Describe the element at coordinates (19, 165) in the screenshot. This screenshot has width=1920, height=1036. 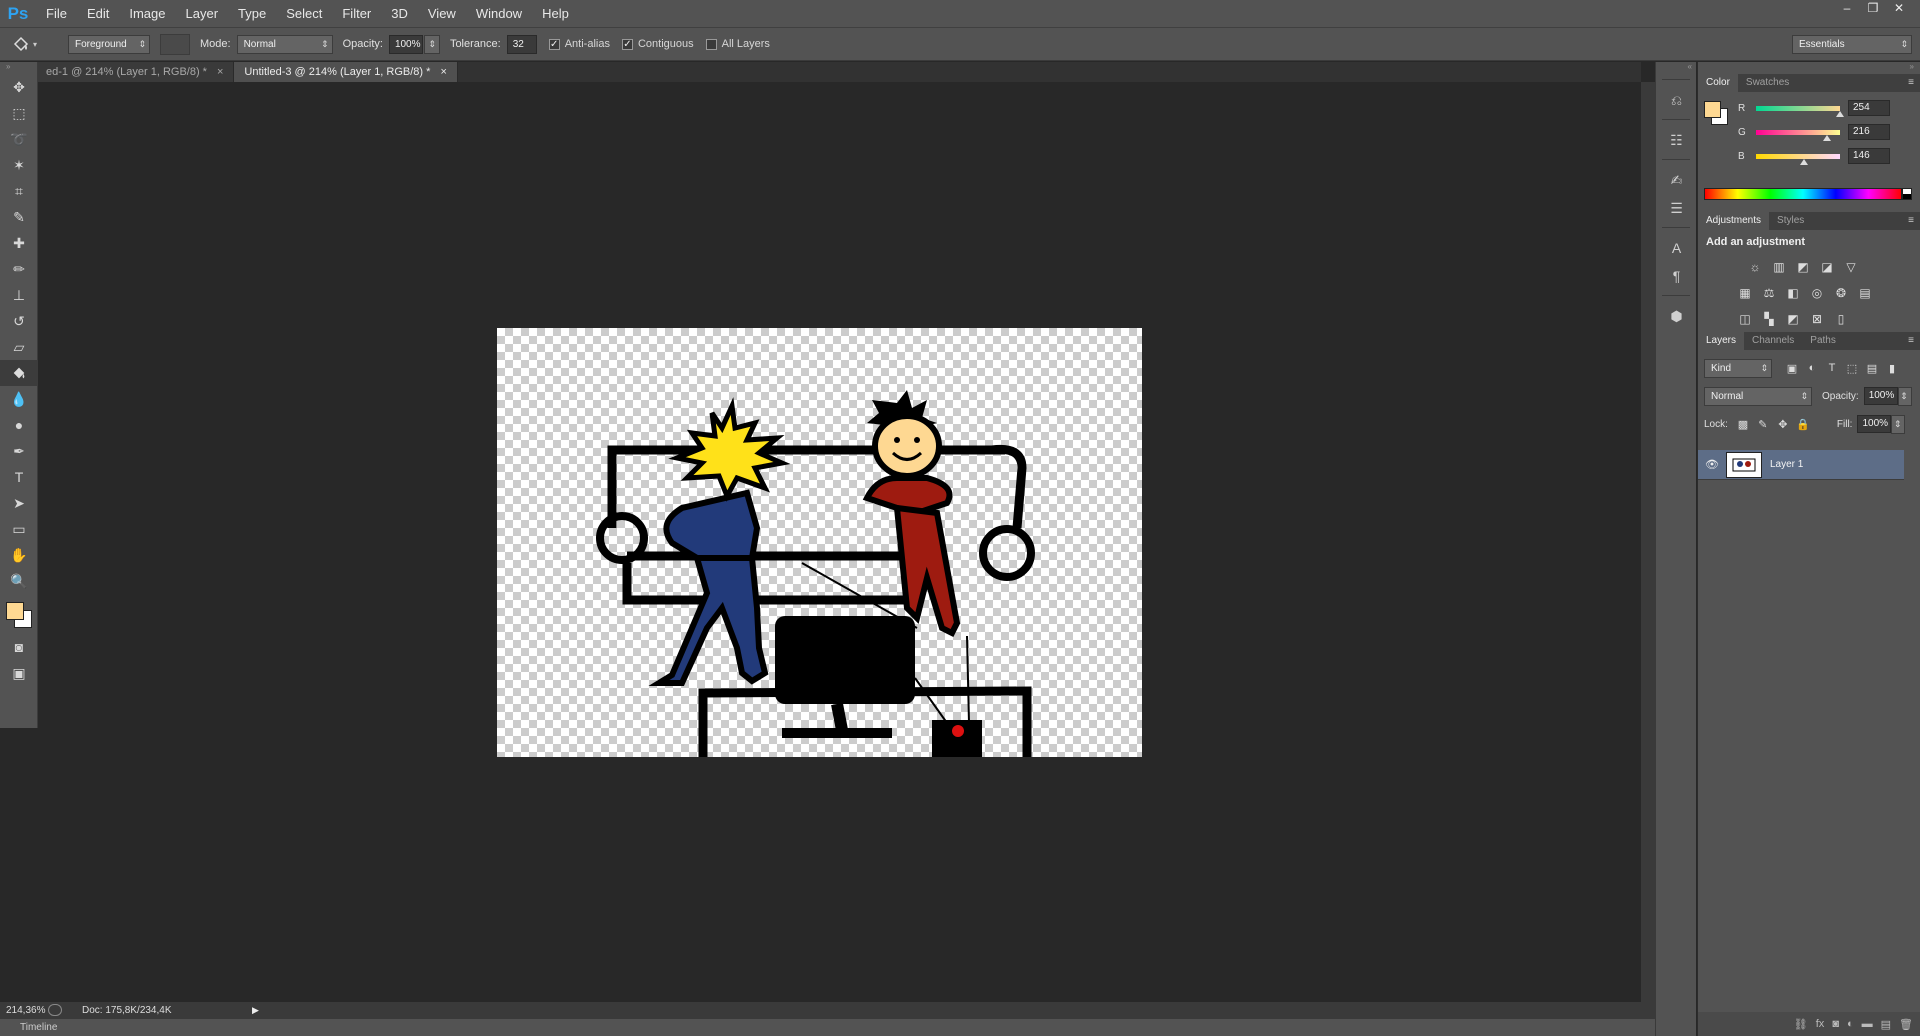
I see `magic-wand-tool-icon: ✶` at that location.